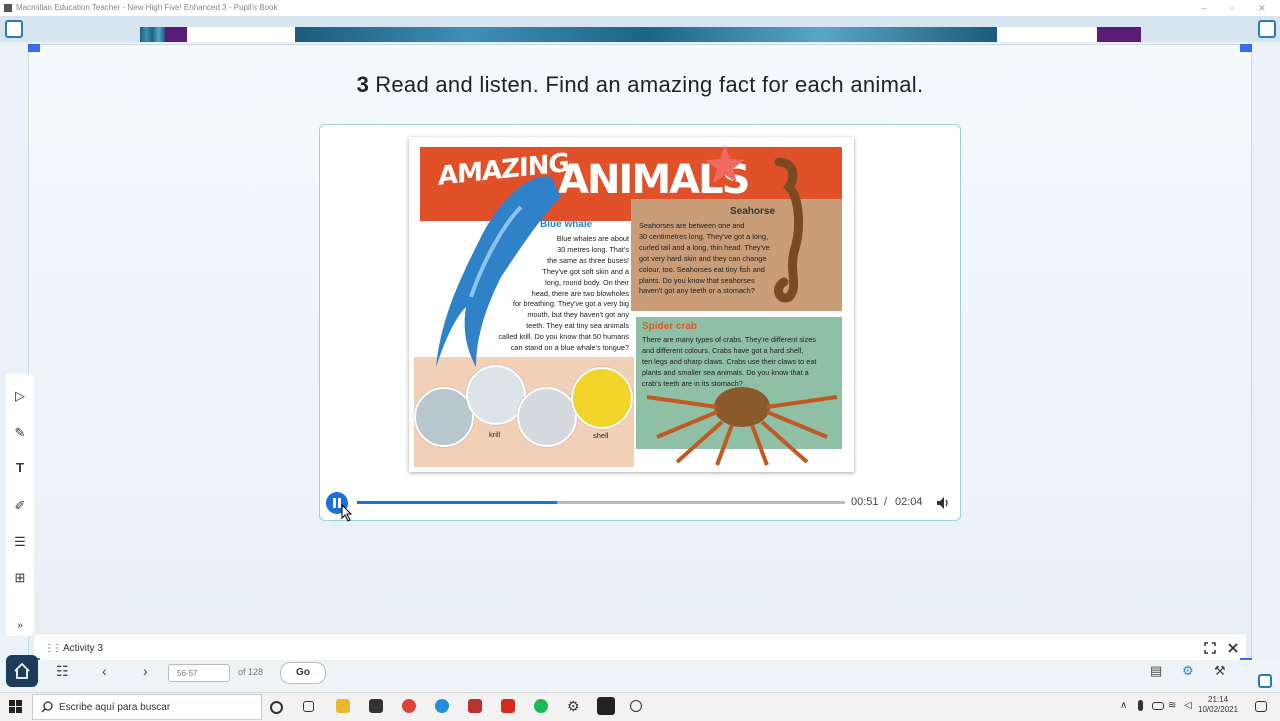  What do you see at coordinates (1119, 34) in the screenshot?
I see `header-accent-right` at bounding box center [1119, 34].